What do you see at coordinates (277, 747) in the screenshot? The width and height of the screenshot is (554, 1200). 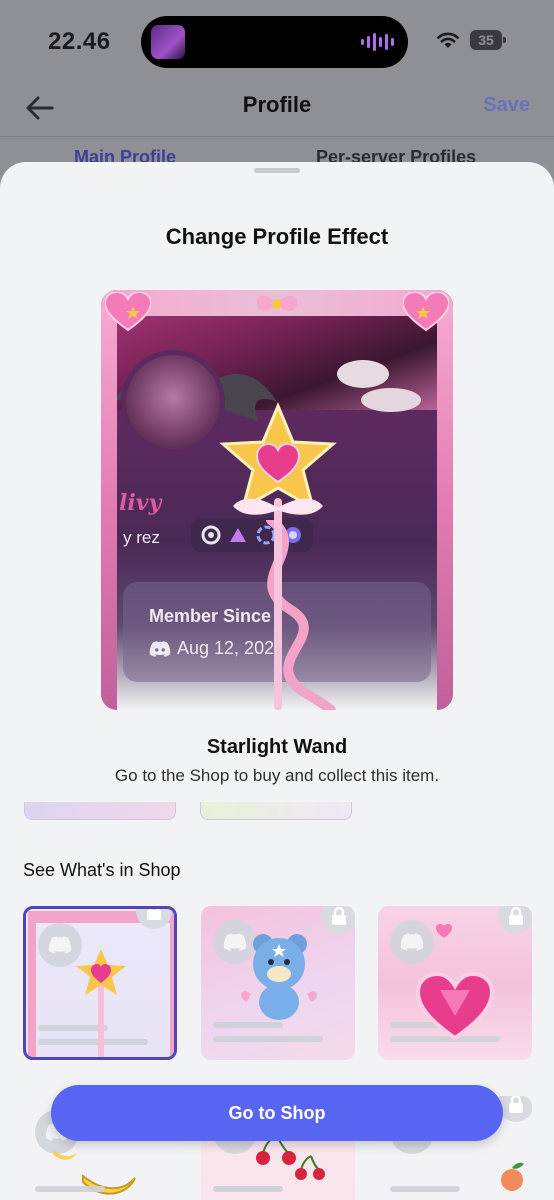 I see `effect-name: Starlight Wand` at bounding box center [277, 747].